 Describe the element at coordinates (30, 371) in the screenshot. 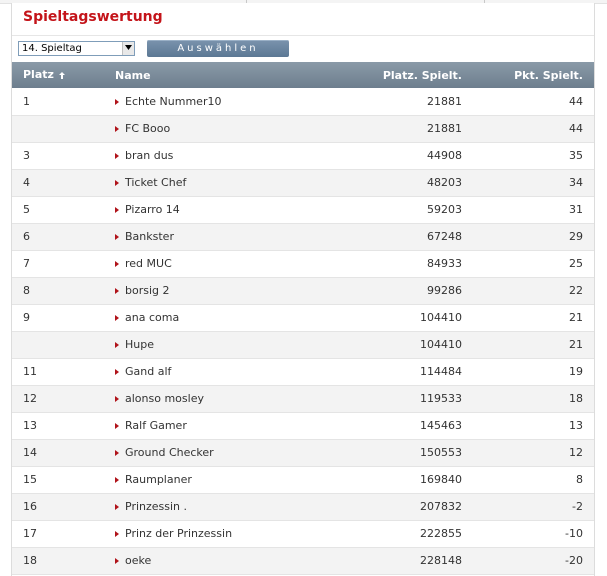

I see `cell-platz: 11` at that location.